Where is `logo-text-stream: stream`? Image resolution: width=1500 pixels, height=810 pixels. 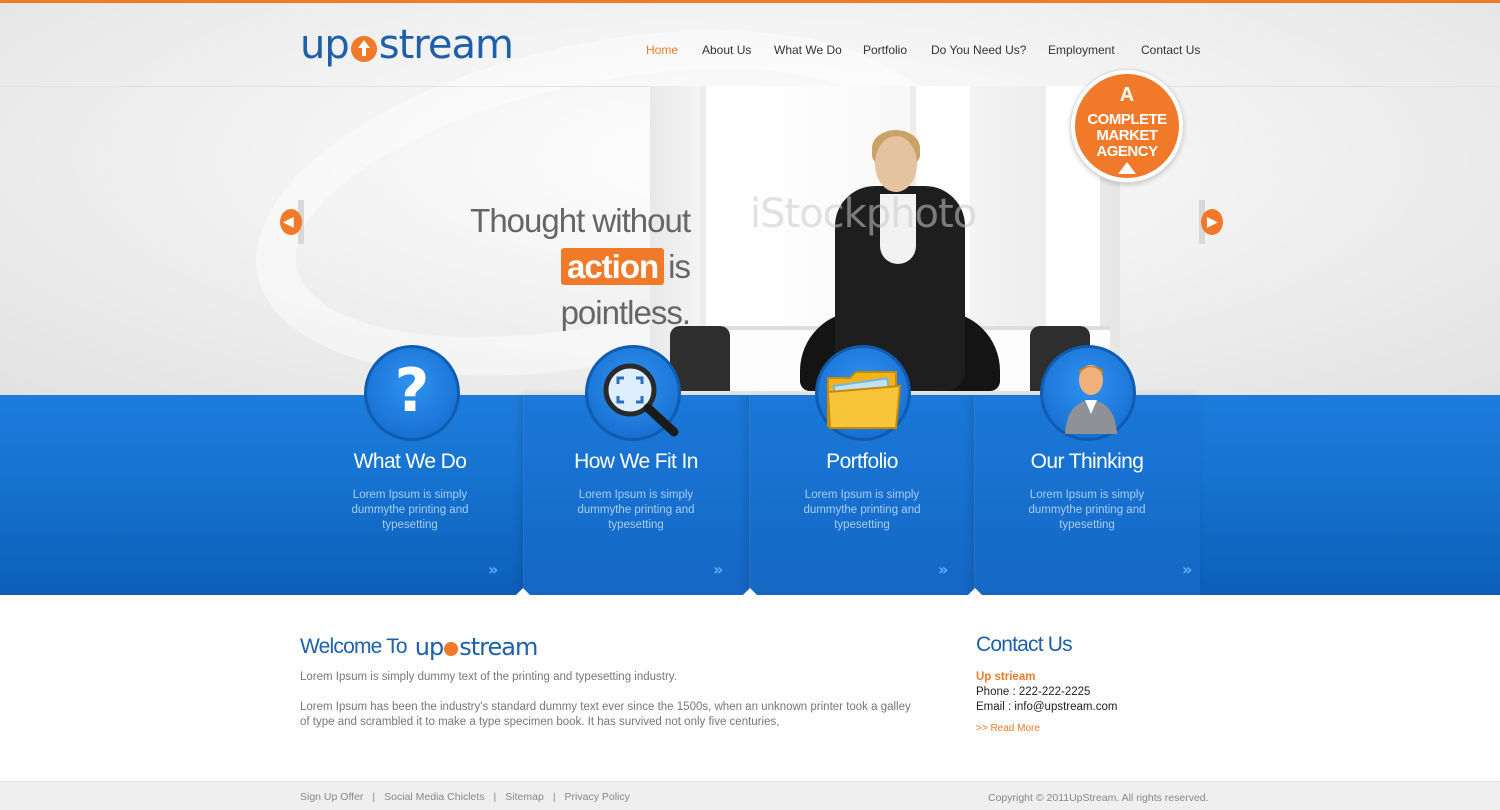
logo-text-stream: stream is located at coordinates (446, 45).